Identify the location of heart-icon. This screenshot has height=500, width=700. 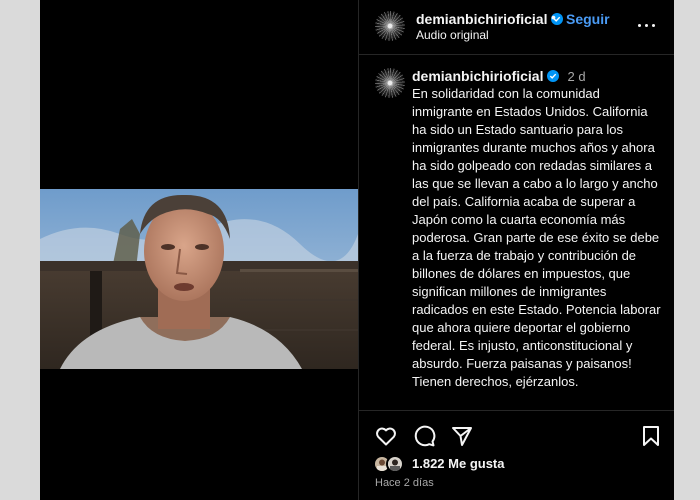
(386, 436).